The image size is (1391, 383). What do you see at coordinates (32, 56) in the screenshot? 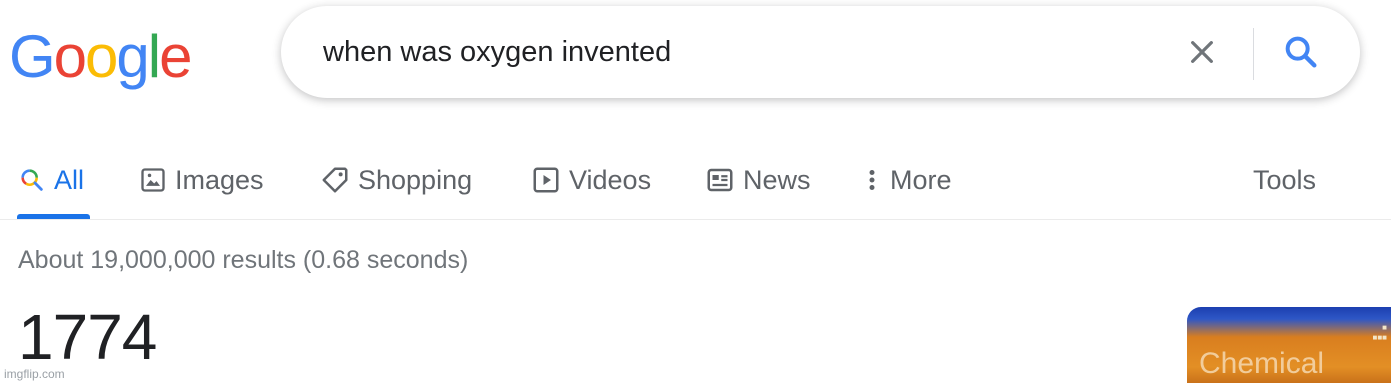
I see `logo-letter: G` at bounding box center [32, 56].